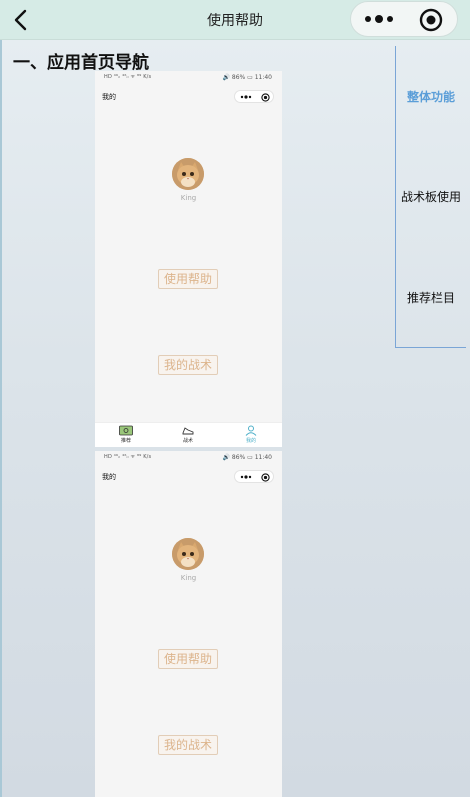 The height and width of the screenshot is (797, 470). Describe the element at coordinates (1, 418) in the screenshot. I see `content-border` at that location.